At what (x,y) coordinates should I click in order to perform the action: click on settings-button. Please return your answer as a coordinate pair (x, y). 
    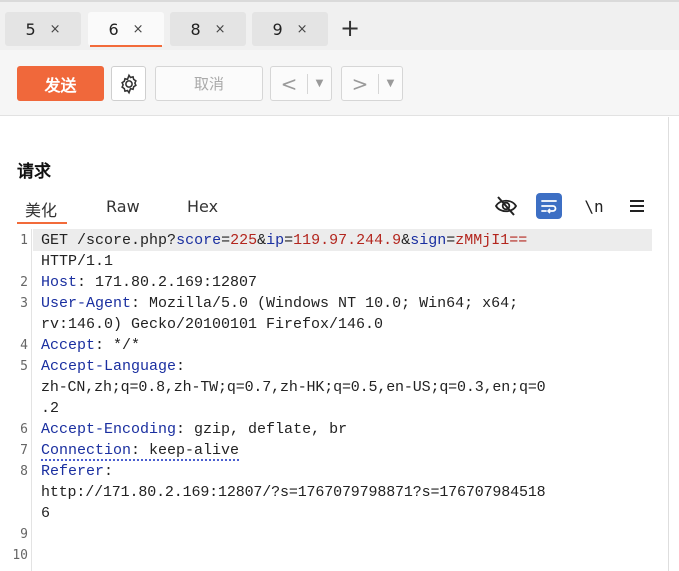
    Looking at the image, I should click on (128, 83).